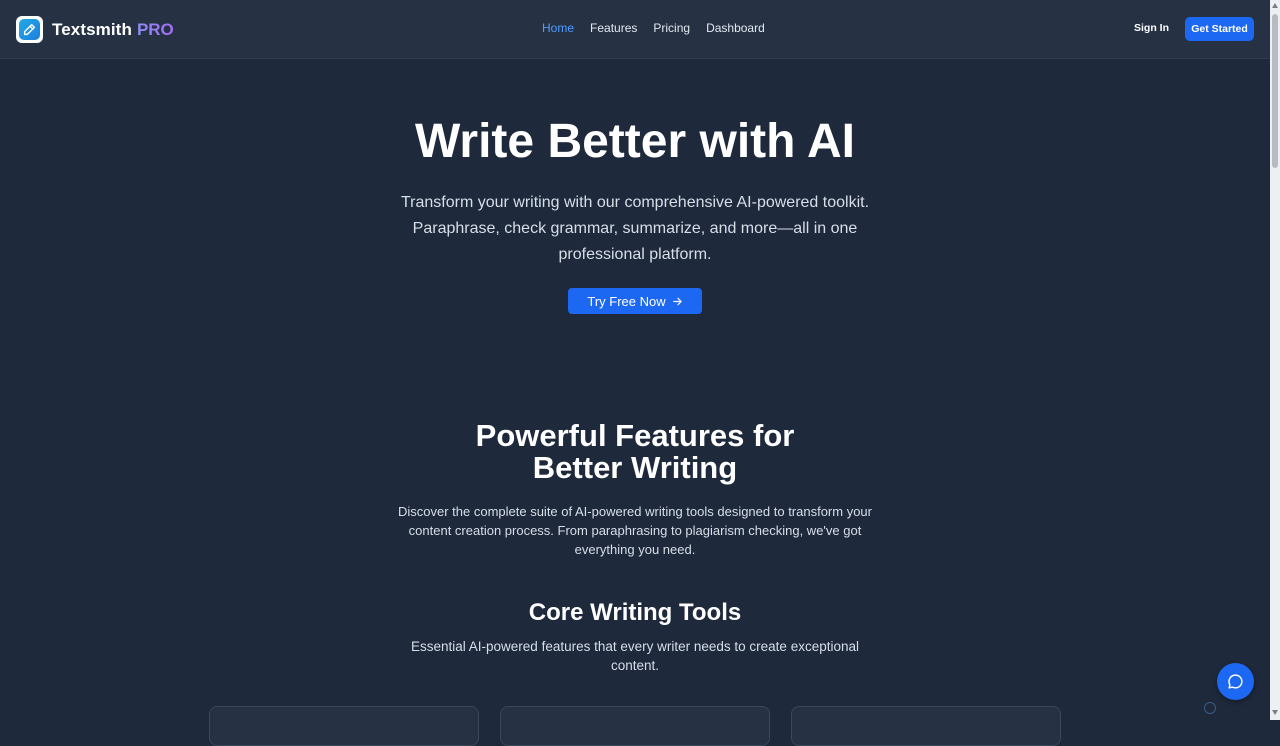 The height and width of the screenshot is (746, 1280). What do you see at coordinates (155, 29) in the screenshot?
I see `brand-tier-badge: PRO` at bounding box center [155, 29].